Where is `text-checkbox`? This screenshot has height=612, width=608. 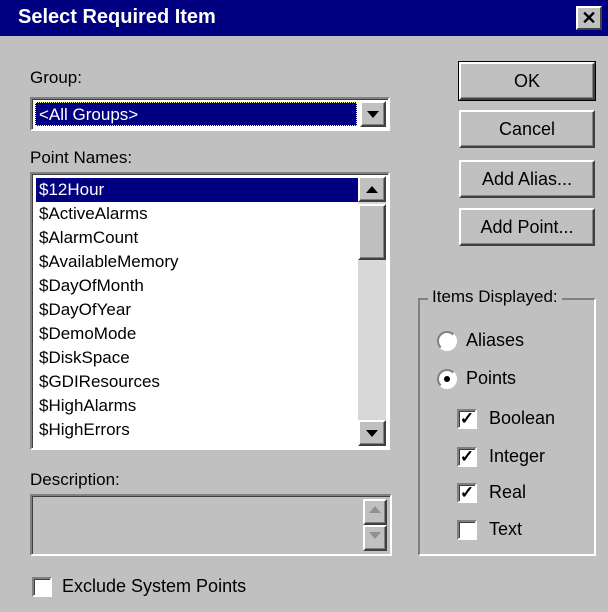
text-checkbox is located at coordinates (467, 530).